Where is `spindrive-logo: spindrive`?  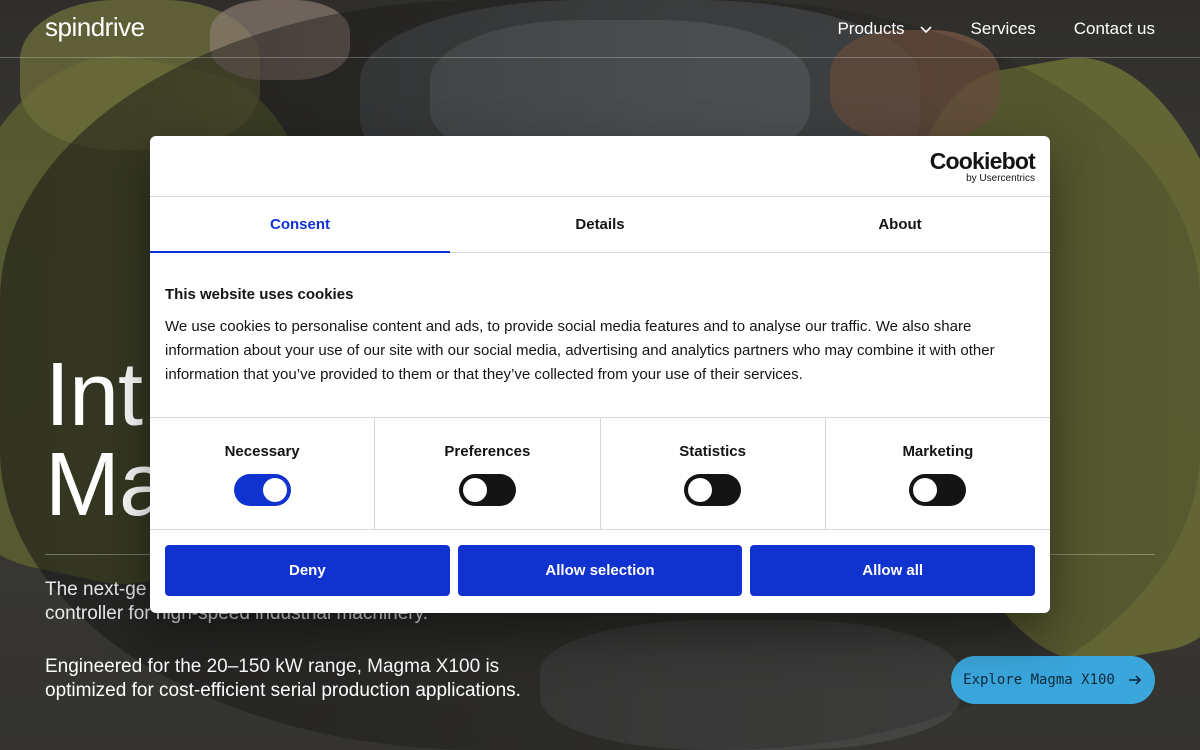
spindrive-logo: spindrive is located at coordinates (95, 27).